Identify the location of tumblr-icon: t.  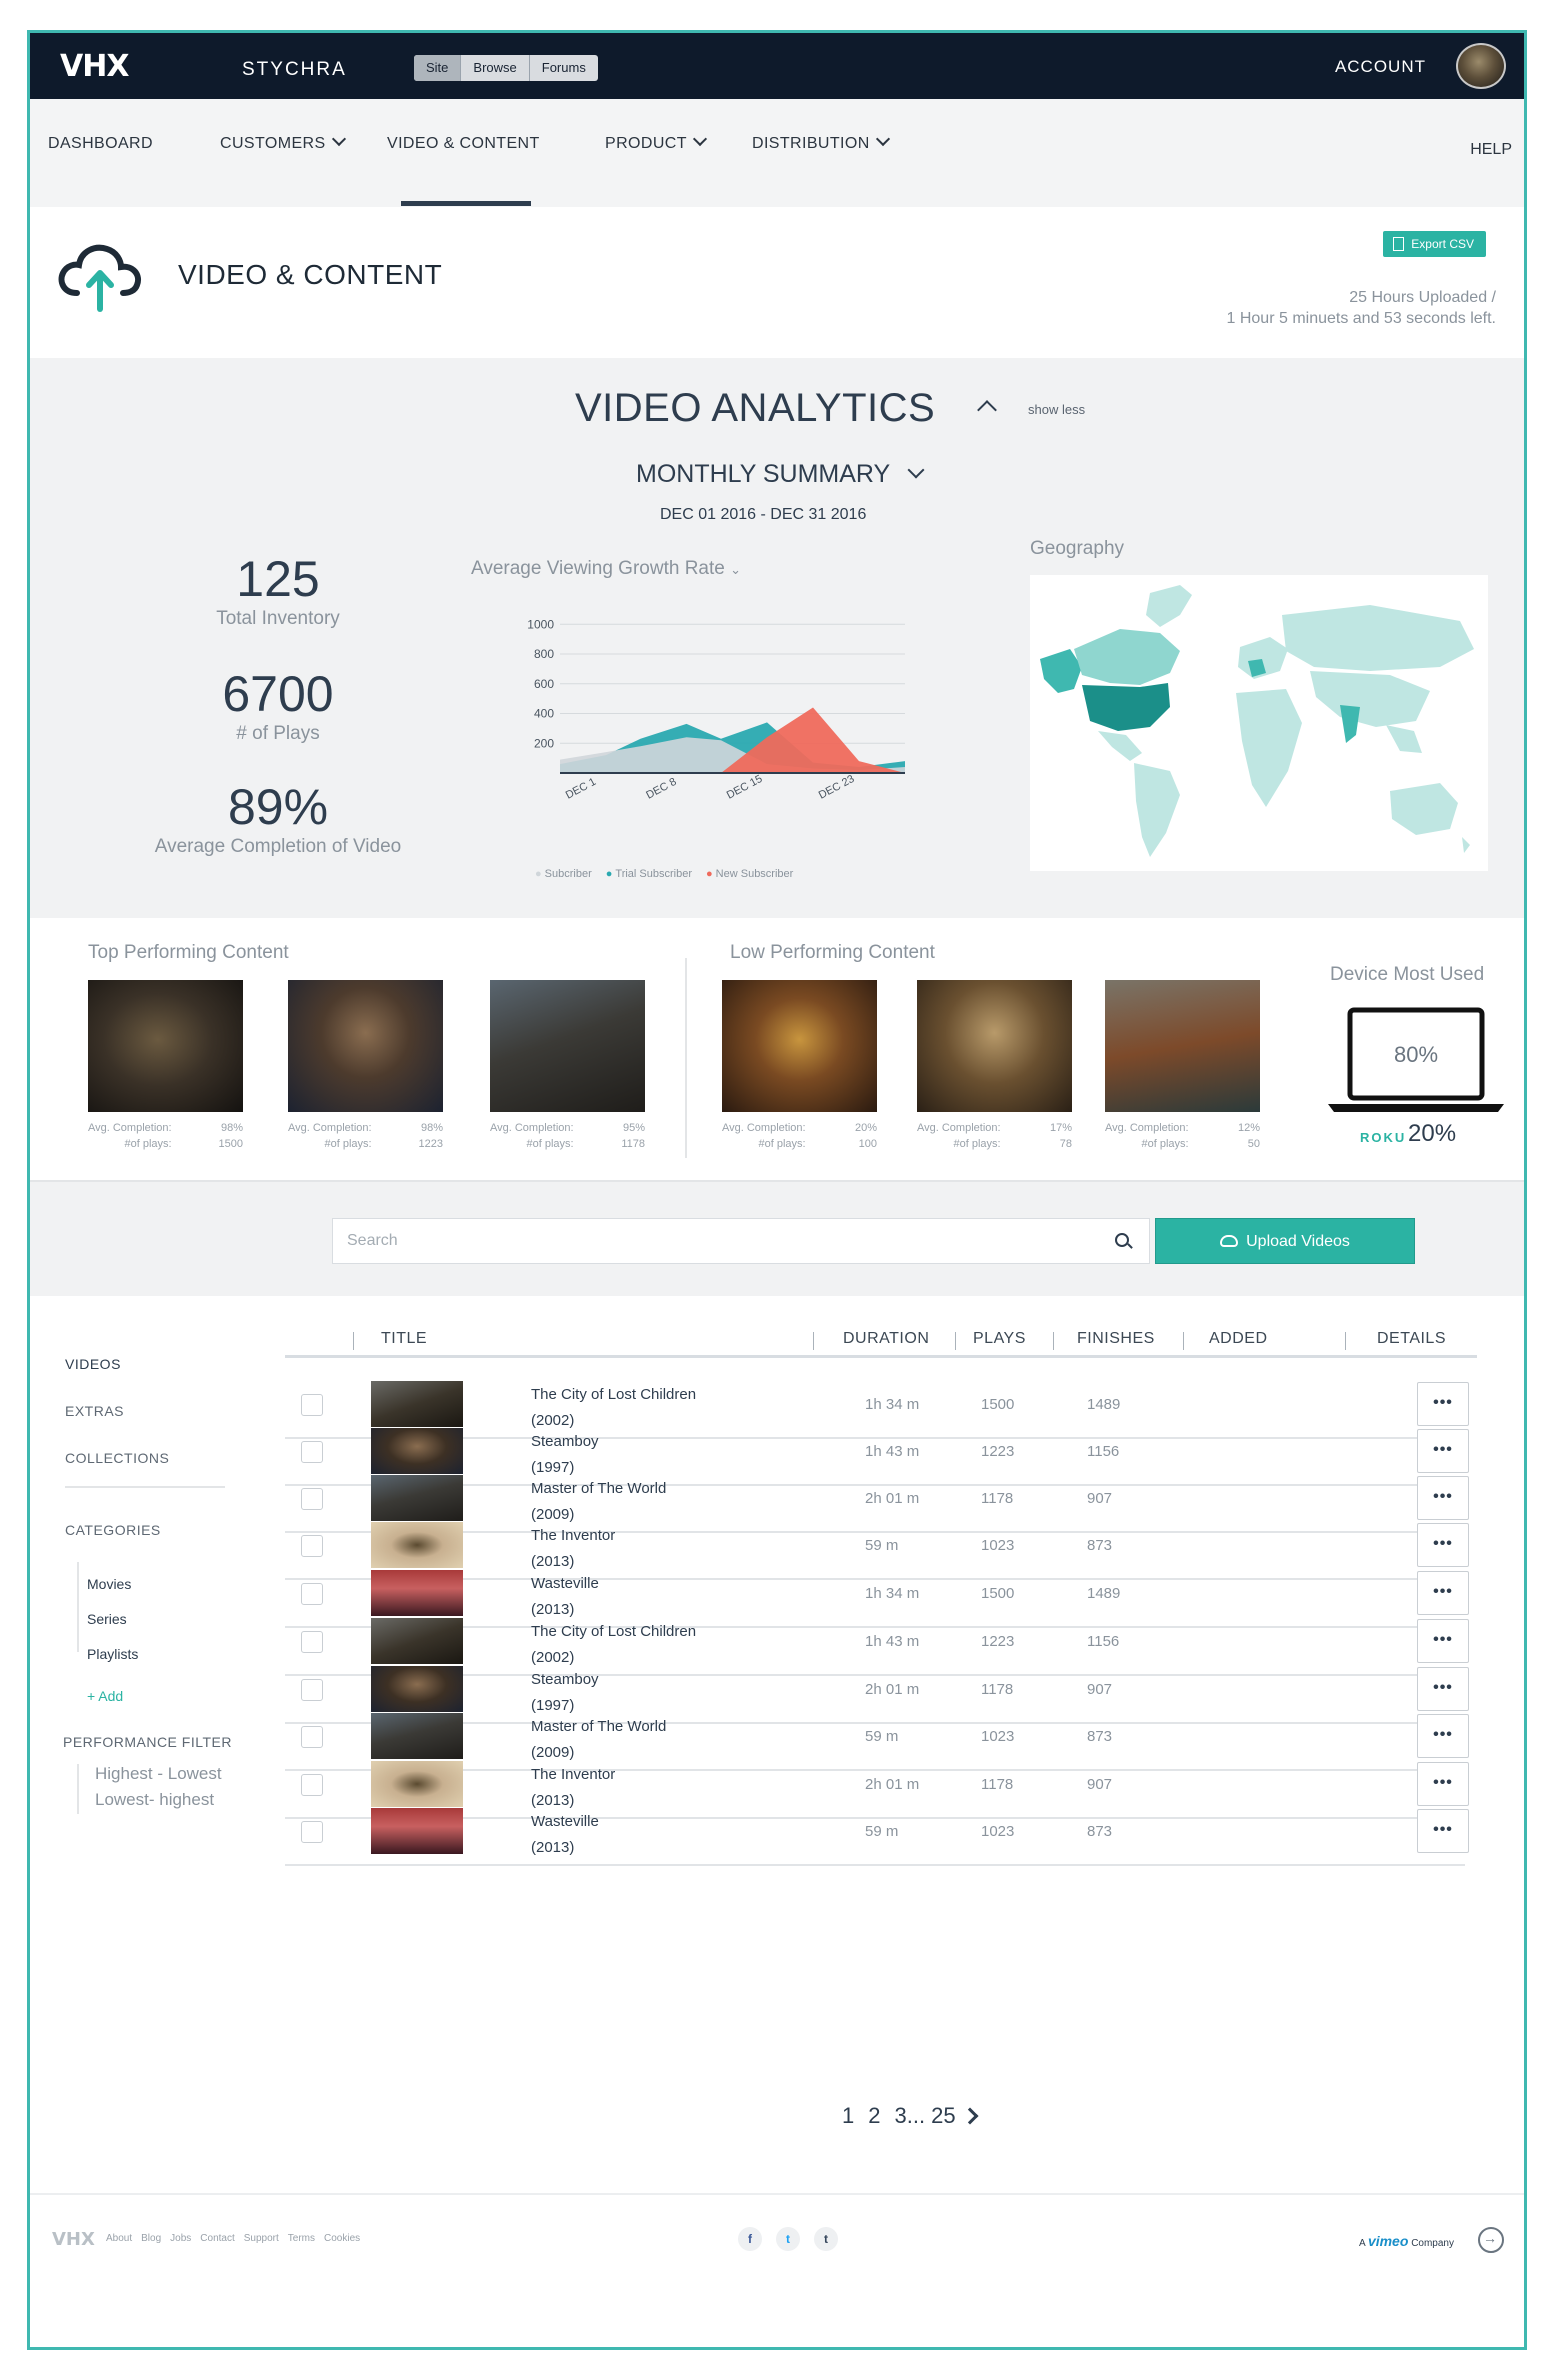
(826, 2239).